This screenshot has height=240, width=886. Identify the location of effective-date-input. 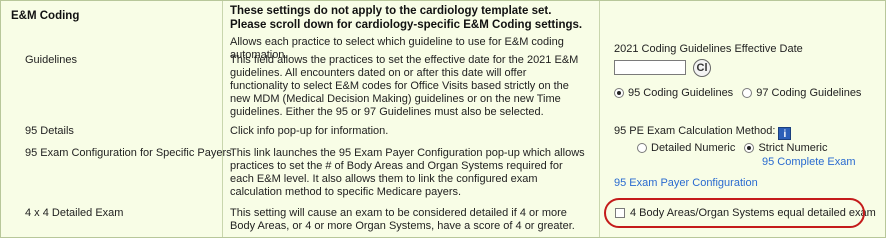
(650, 67).